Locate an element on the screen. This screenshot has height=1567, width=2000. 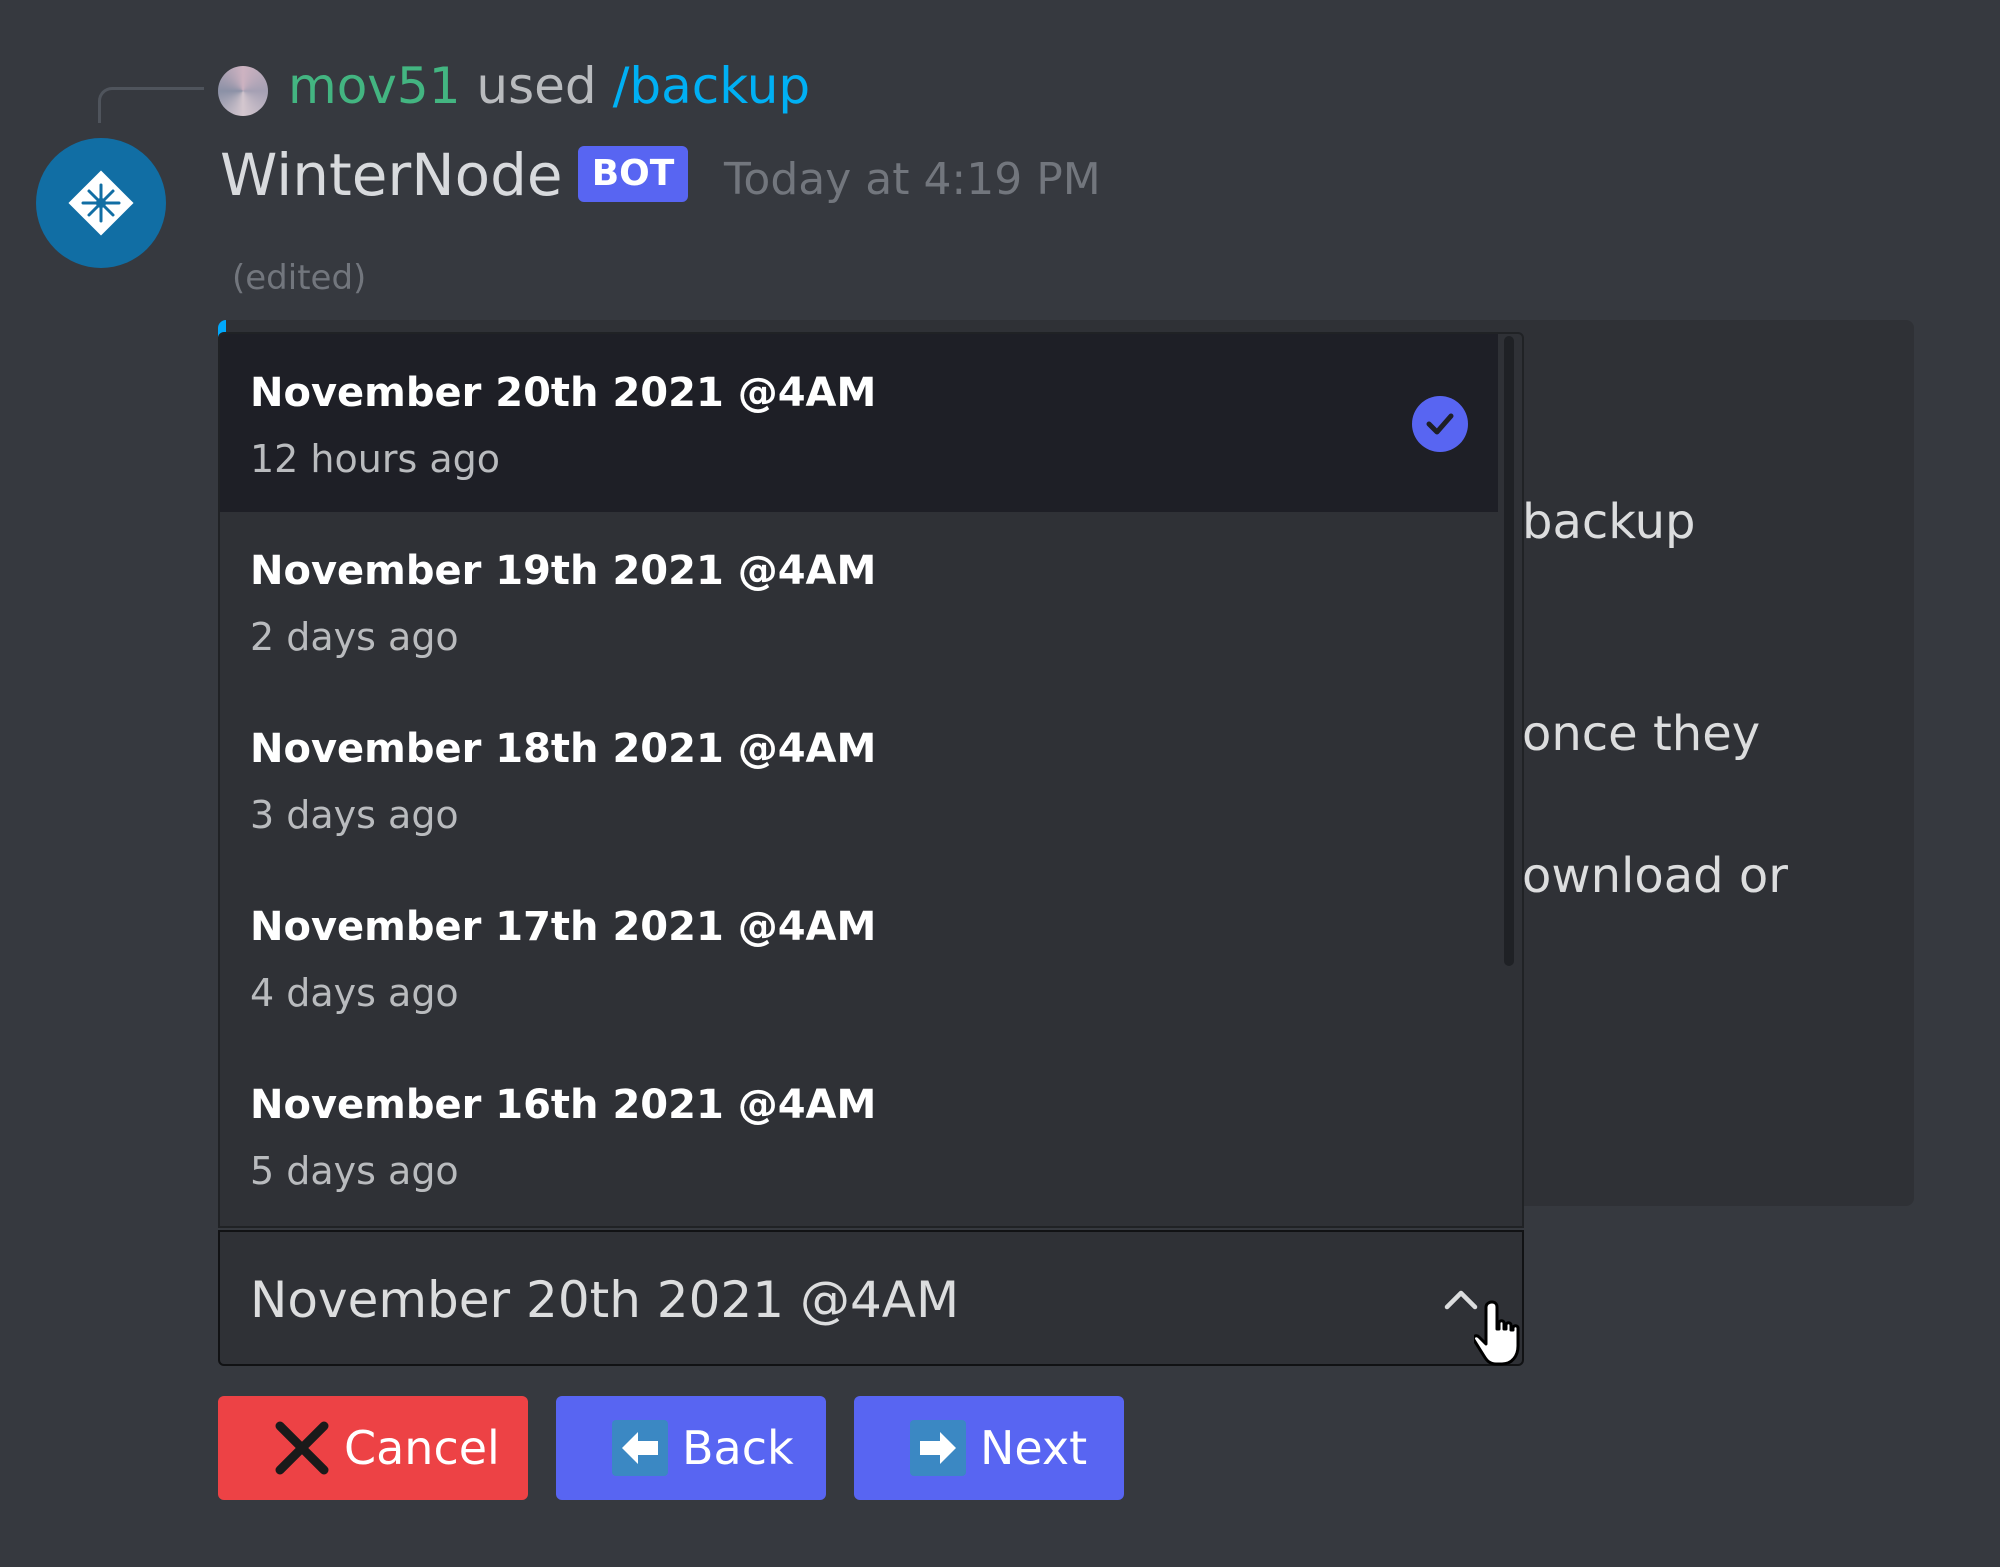
cancel-button: Cancel is located at coordinates (373, 1448).